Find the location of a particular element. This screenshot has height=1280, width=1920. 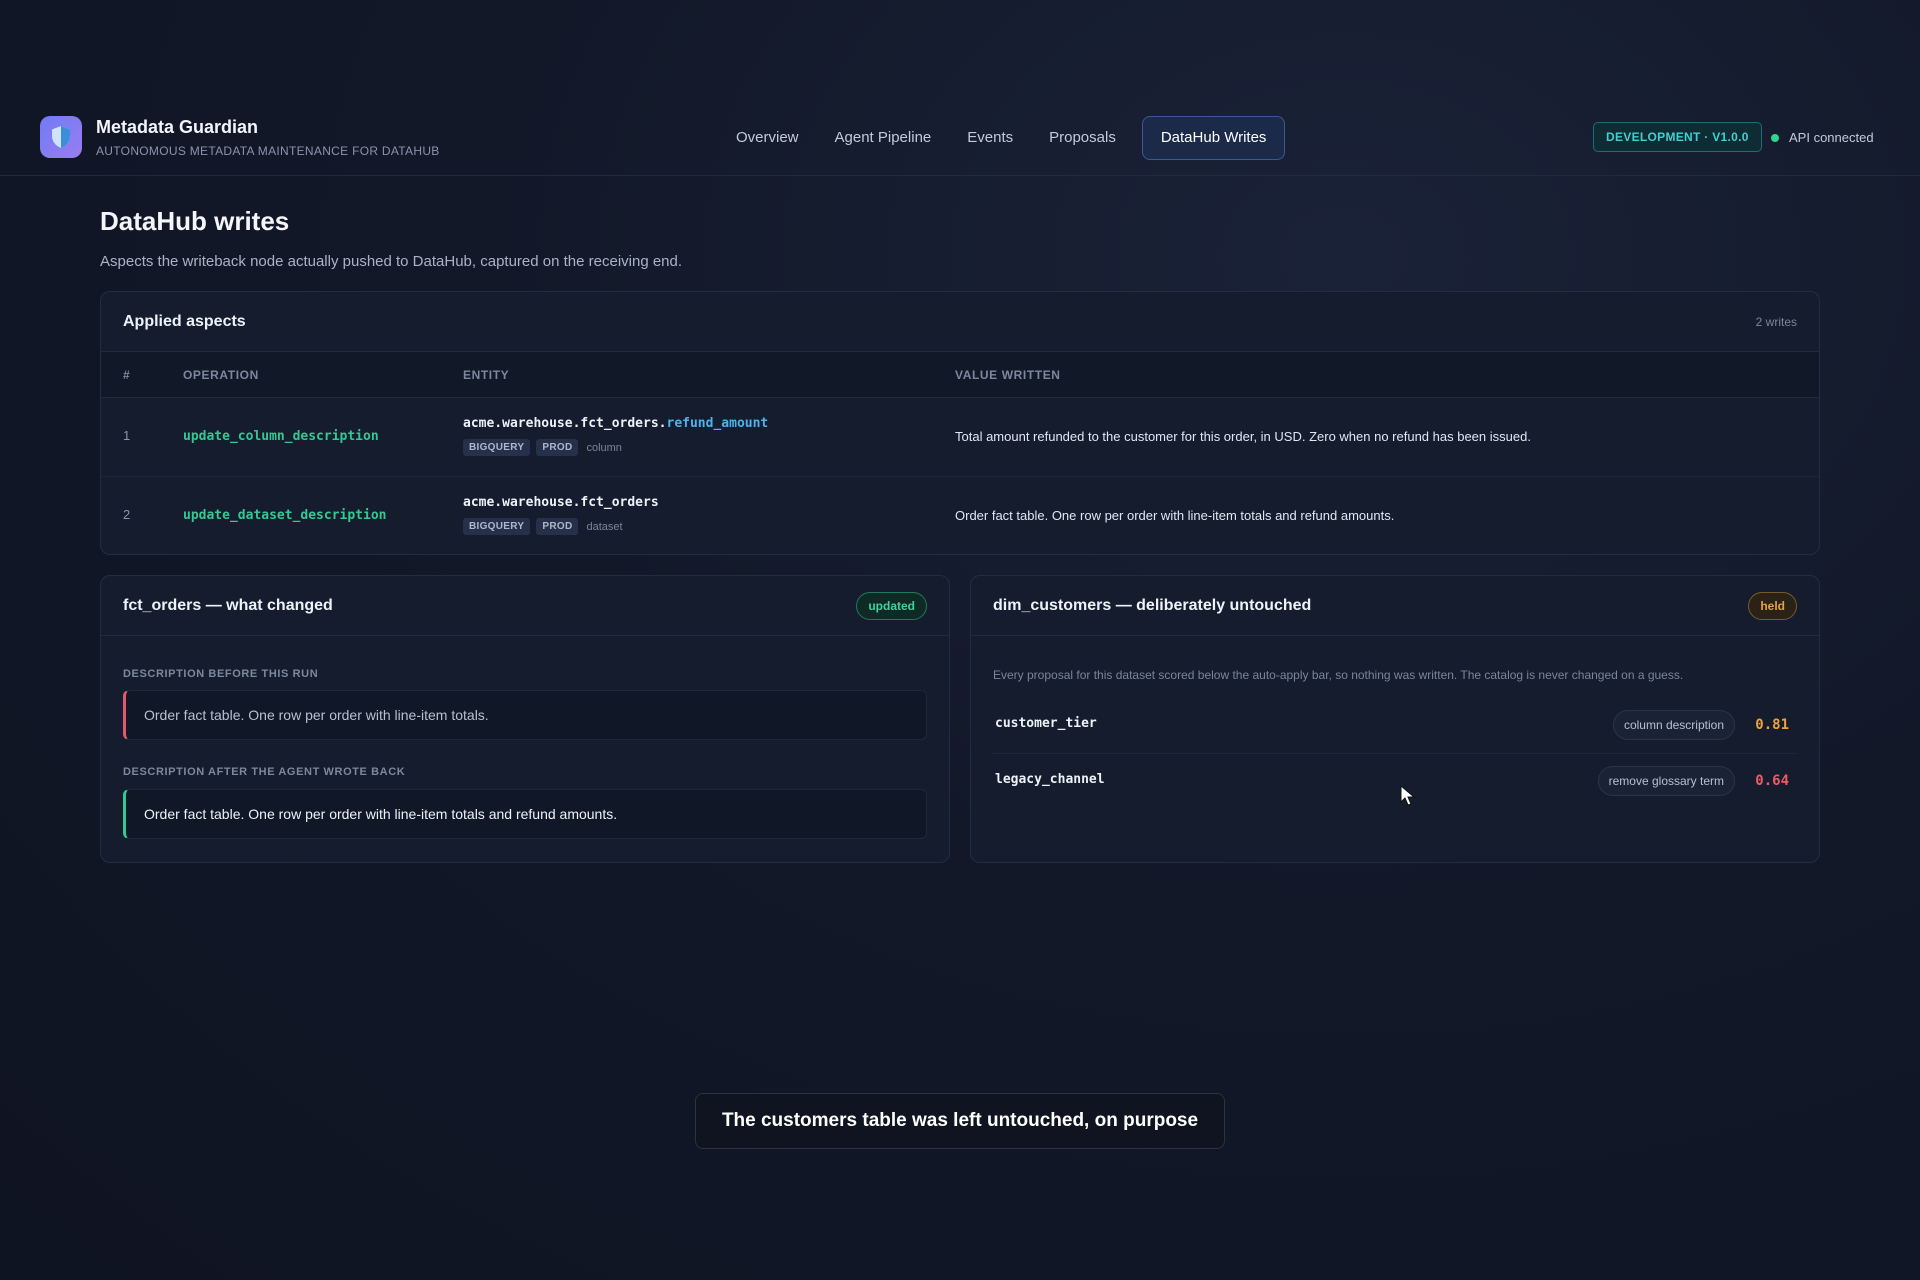

app-title: Metadata Guardian is located at coordinates (177, 126).